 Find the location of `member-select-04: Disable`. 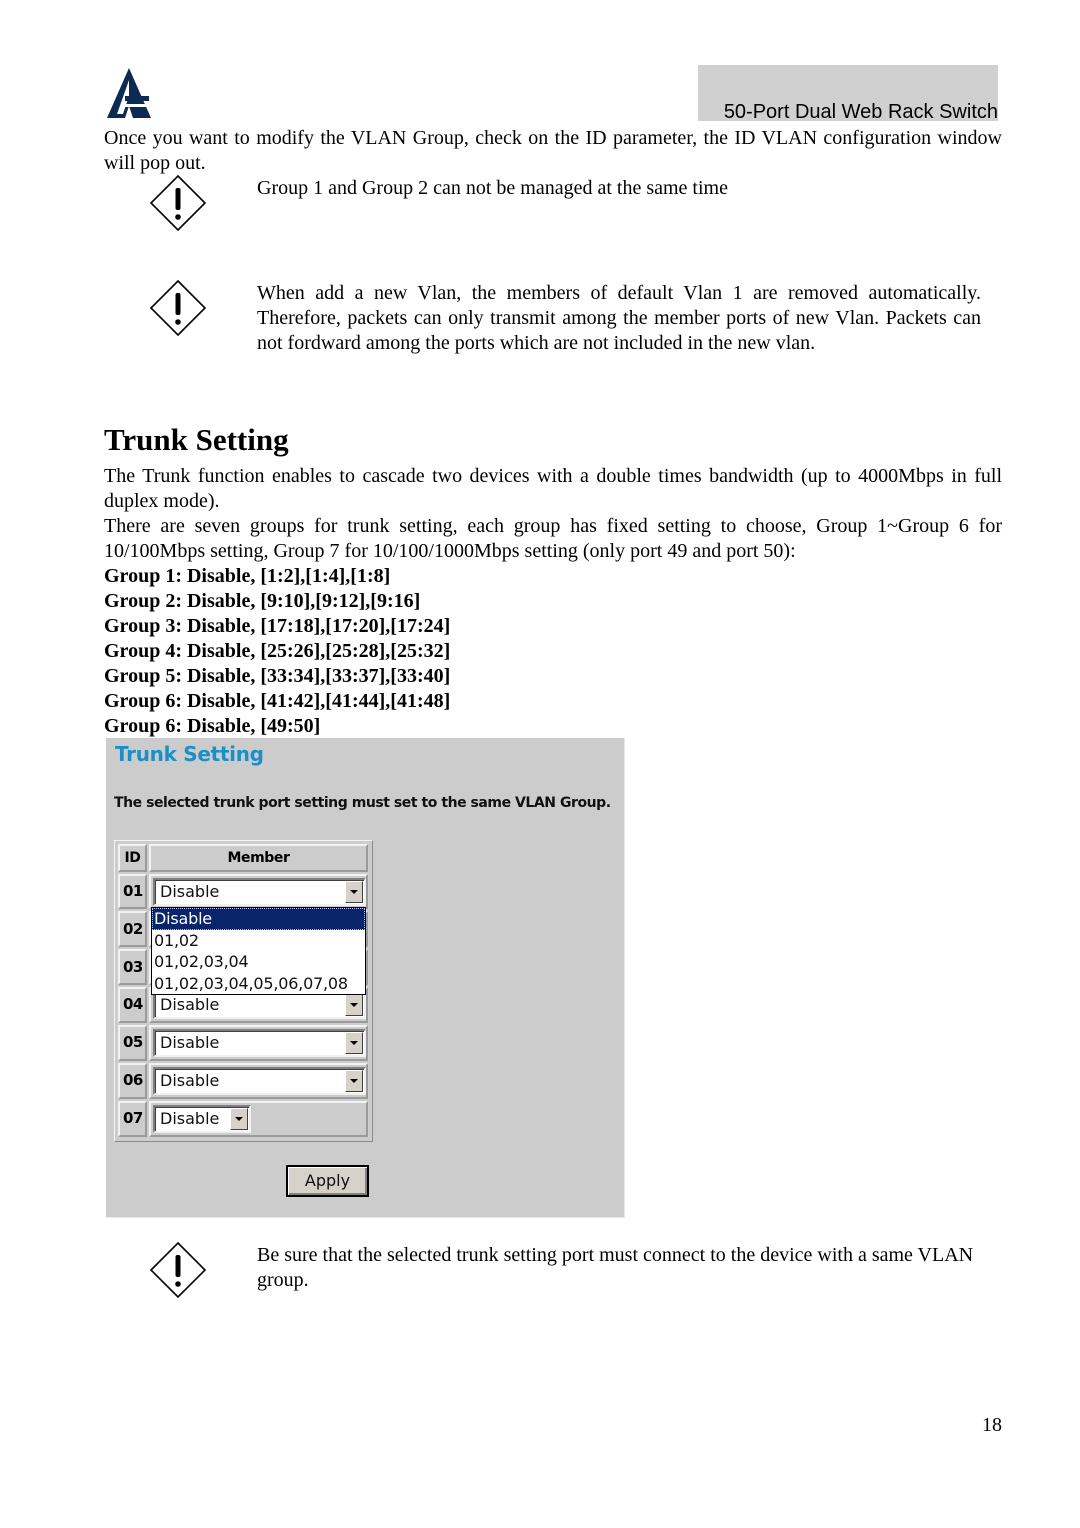

member-select-04: Disable is located at coordinates (259, 1005).